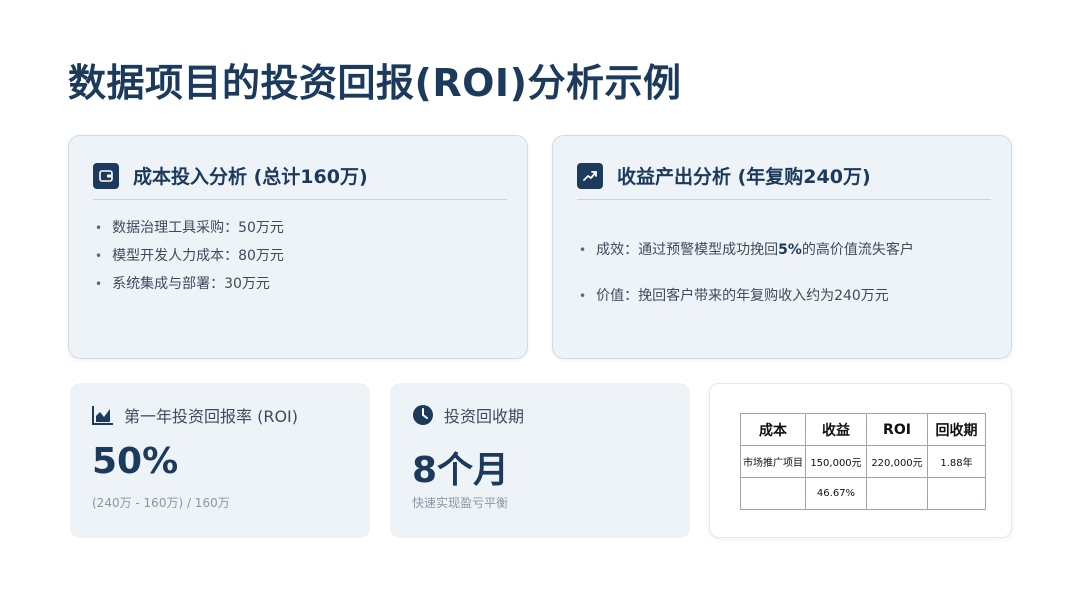  I want to click on clock-icon, so click(423, 415).